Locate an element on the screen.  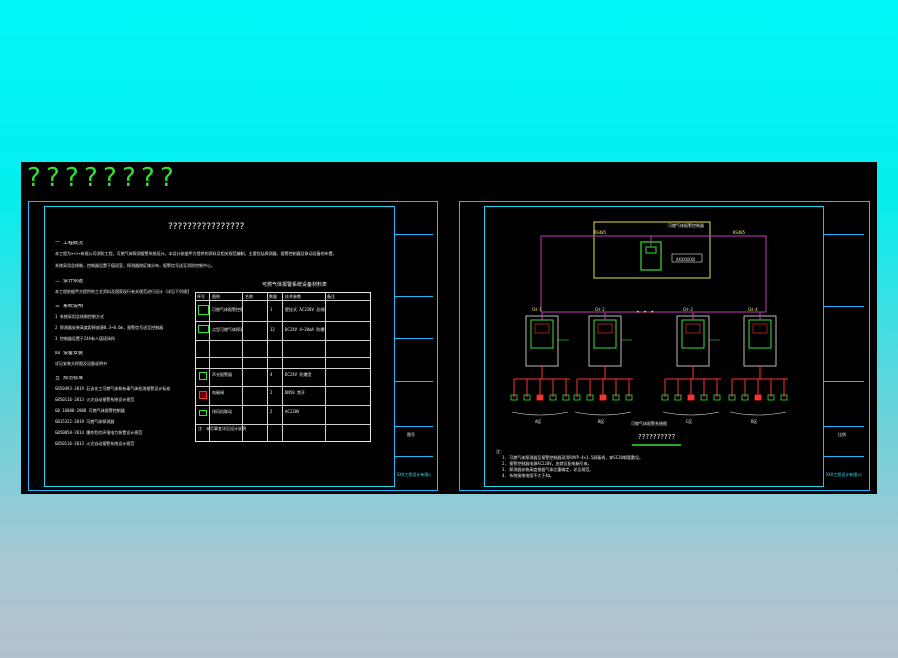
controller-tag: CH-4 is located at coordinates (753, 309).